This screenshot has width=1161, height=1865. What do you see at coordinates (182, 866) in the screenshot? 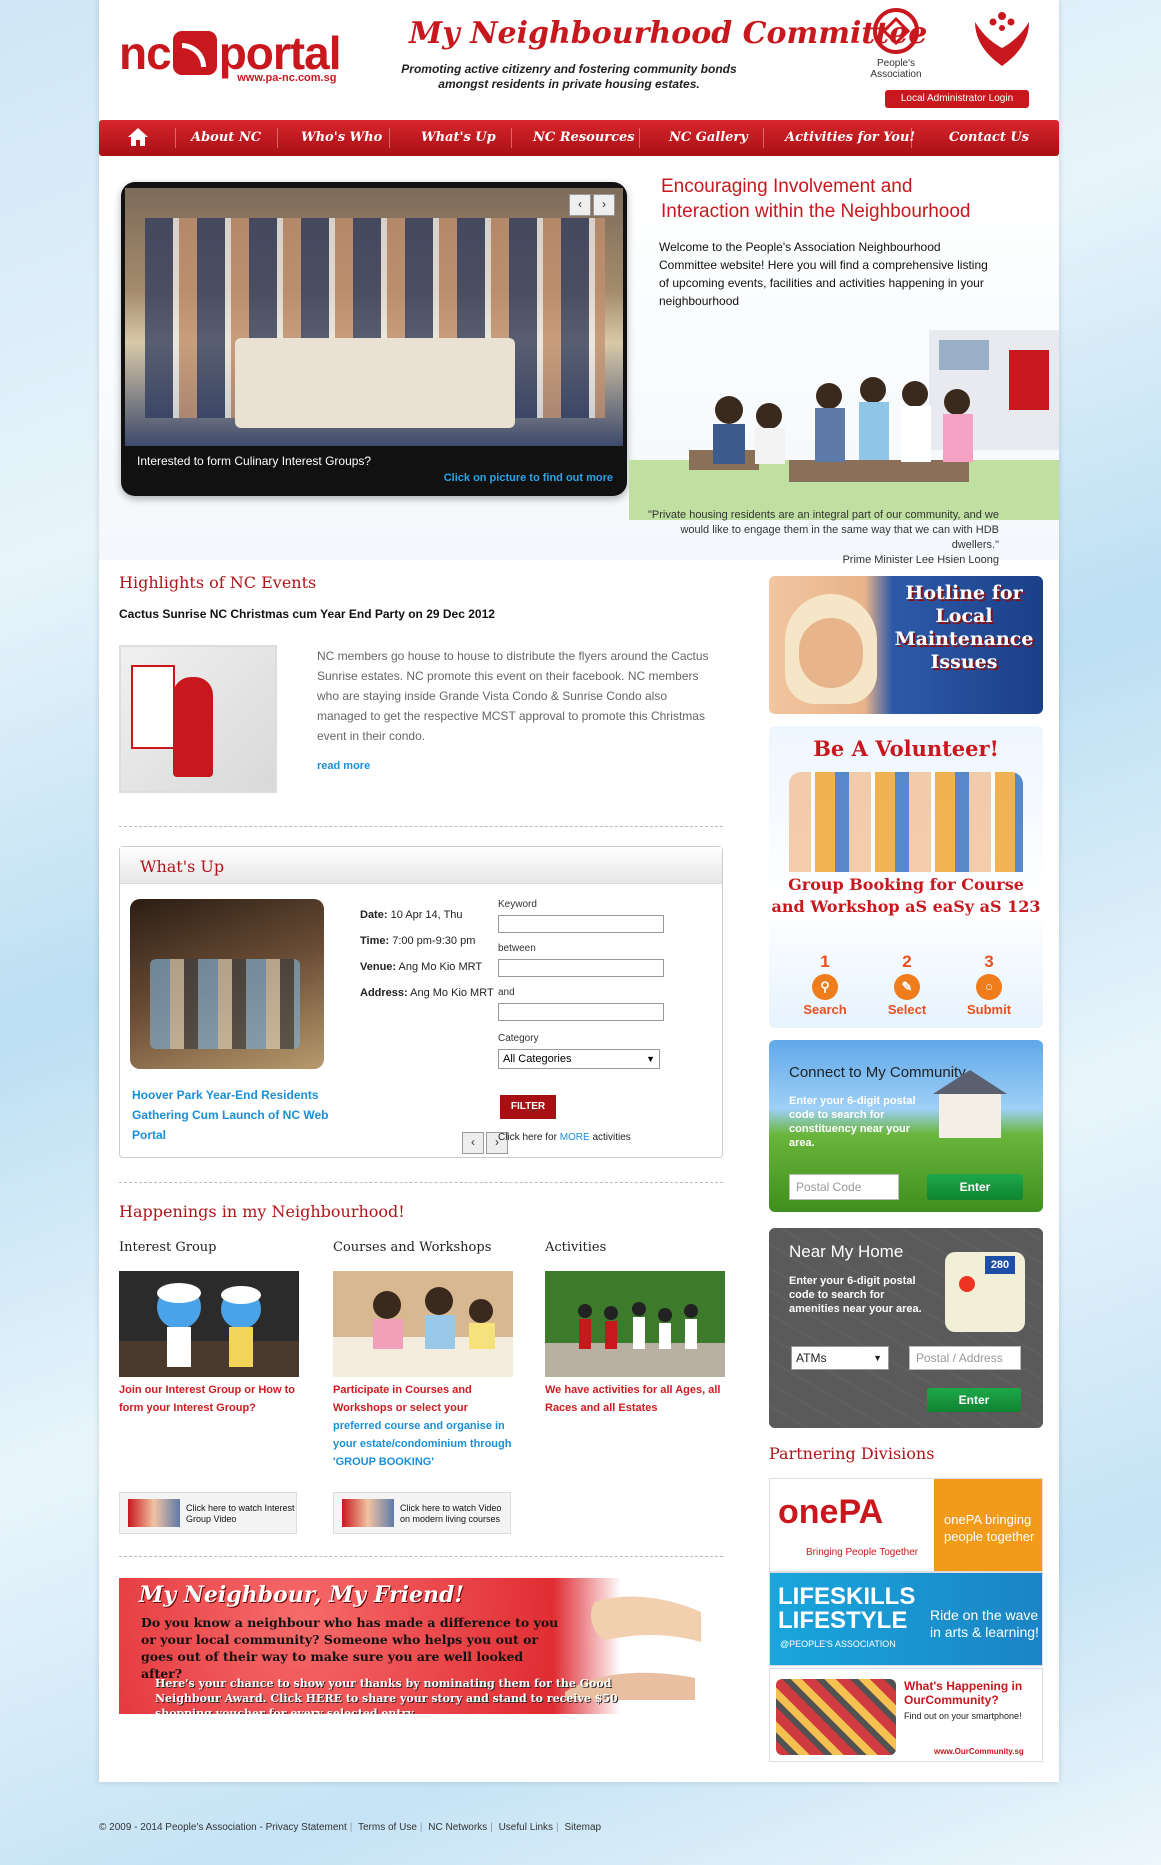
I see `whats-up-title: What's Up` at bounding box center [182, 866].